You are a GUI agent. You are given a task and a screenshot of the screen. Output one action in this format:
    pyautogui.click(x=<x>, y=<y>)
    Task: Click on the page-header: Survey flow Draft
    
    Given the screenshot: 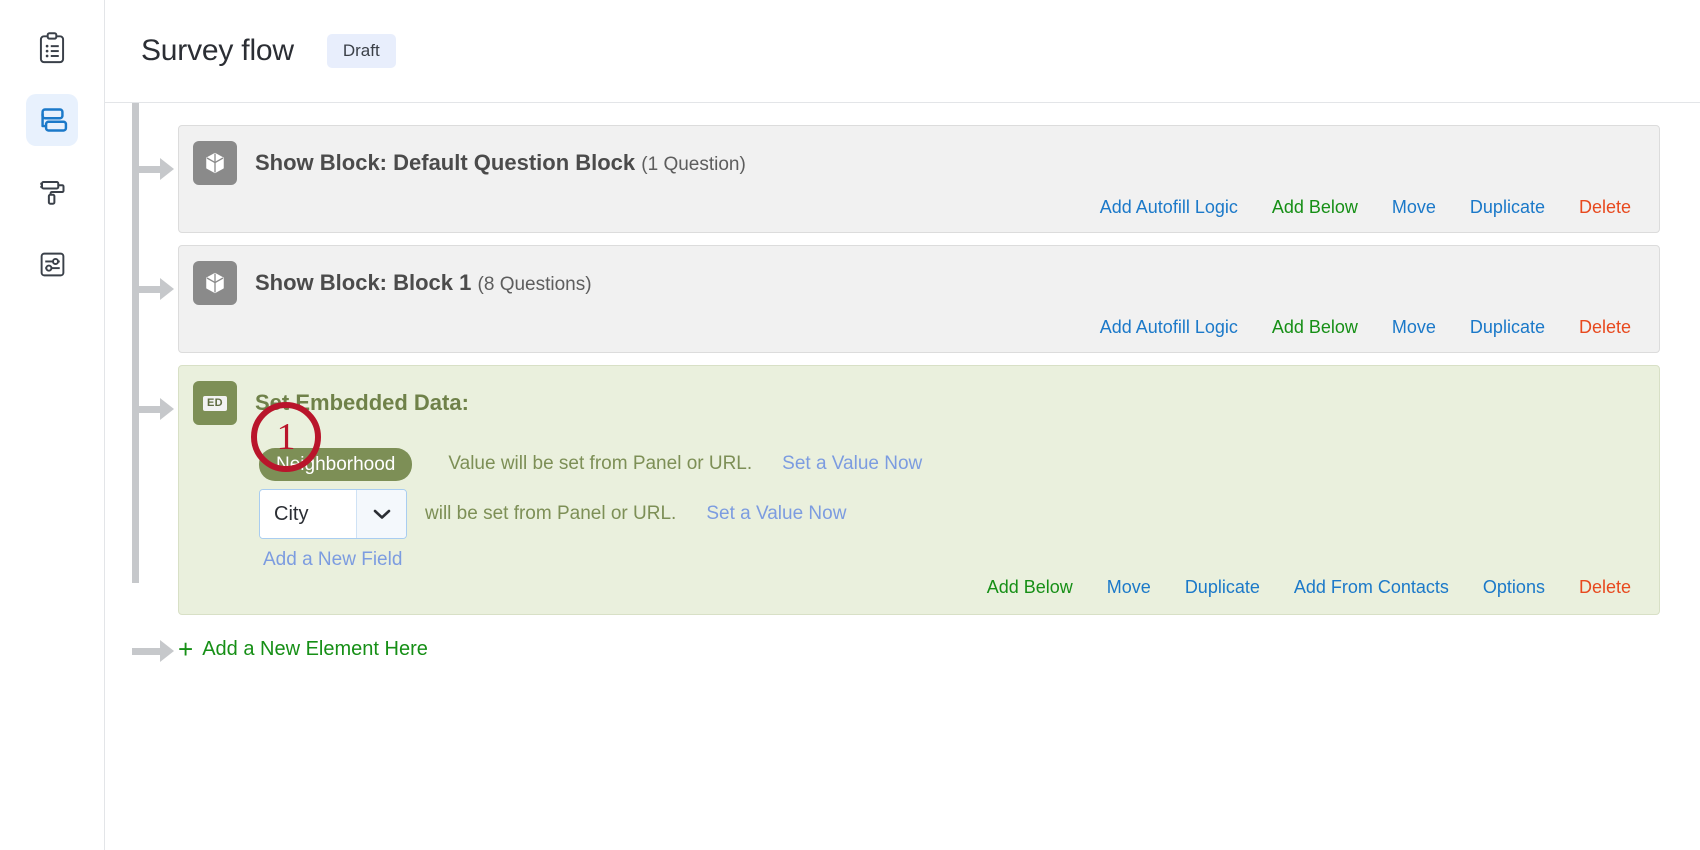 What is the action you would take?
    pyautogui.click(x=902, y=51)
    